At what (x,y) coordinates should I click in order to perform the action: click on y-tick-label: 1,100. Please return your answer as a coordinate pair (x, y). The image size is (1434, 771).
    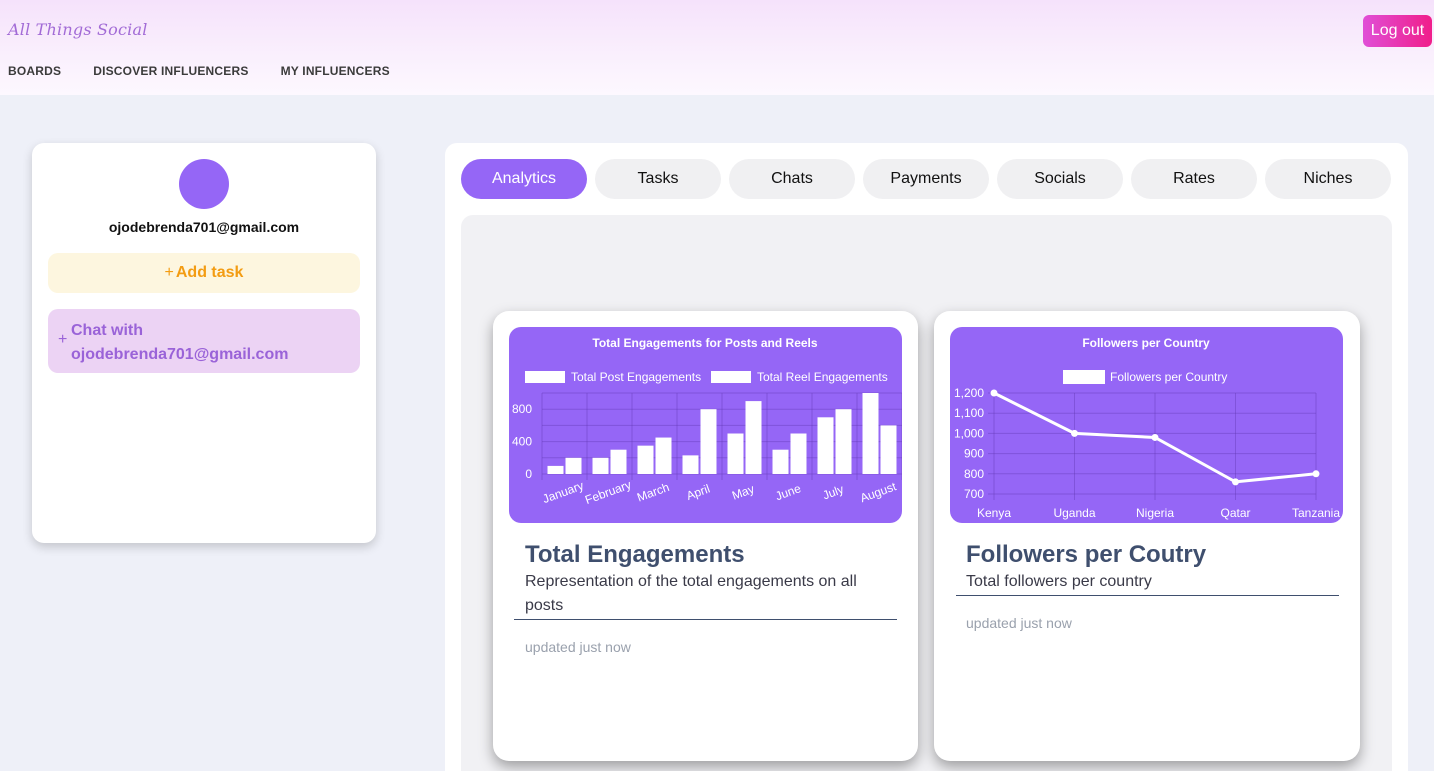
    Looking at the image, I should click on (969, 413).